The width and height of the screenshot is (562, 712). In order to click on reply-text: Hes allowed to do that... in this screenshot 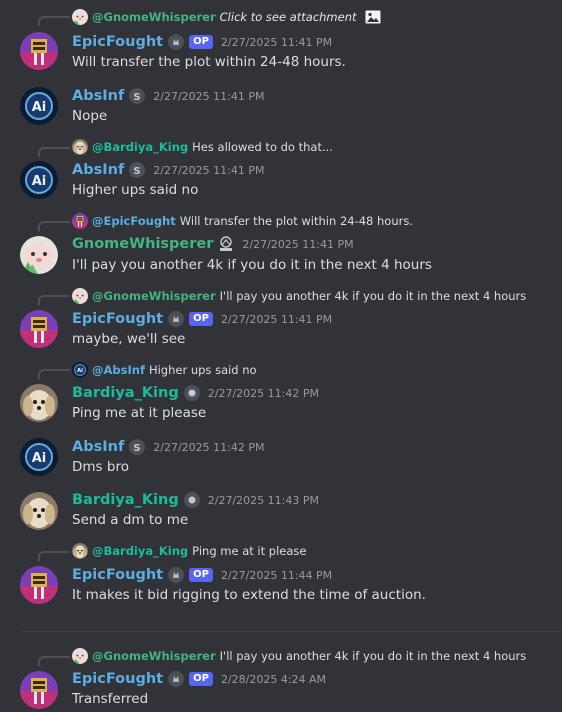, I will do `click(262, 147)`.